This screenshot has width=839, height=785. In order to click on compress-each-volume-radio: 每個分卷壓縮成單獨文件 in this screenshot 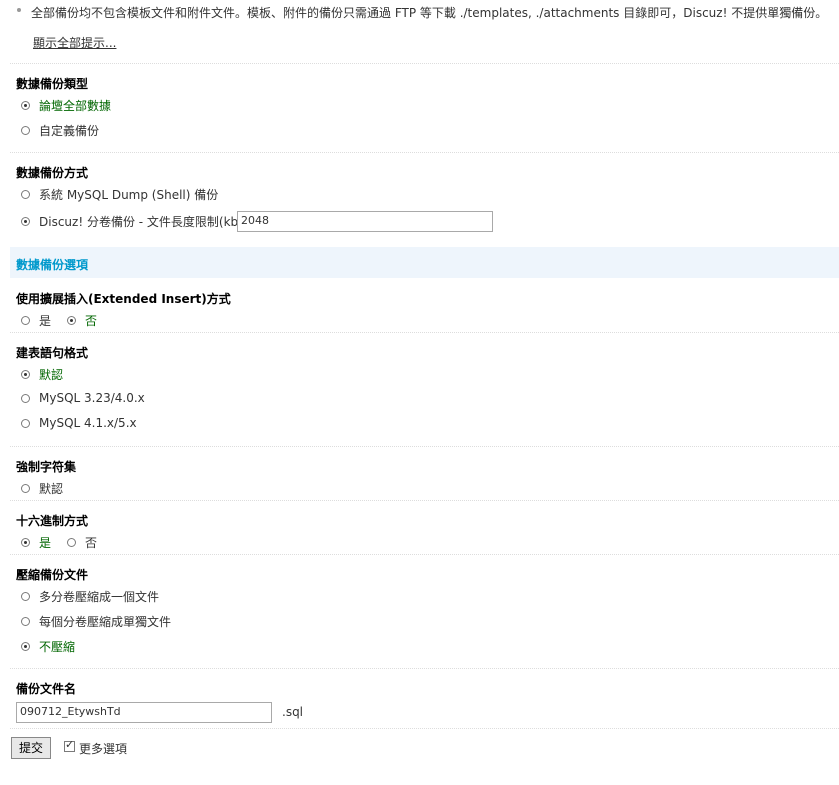, I will do `click(96, 621)`.